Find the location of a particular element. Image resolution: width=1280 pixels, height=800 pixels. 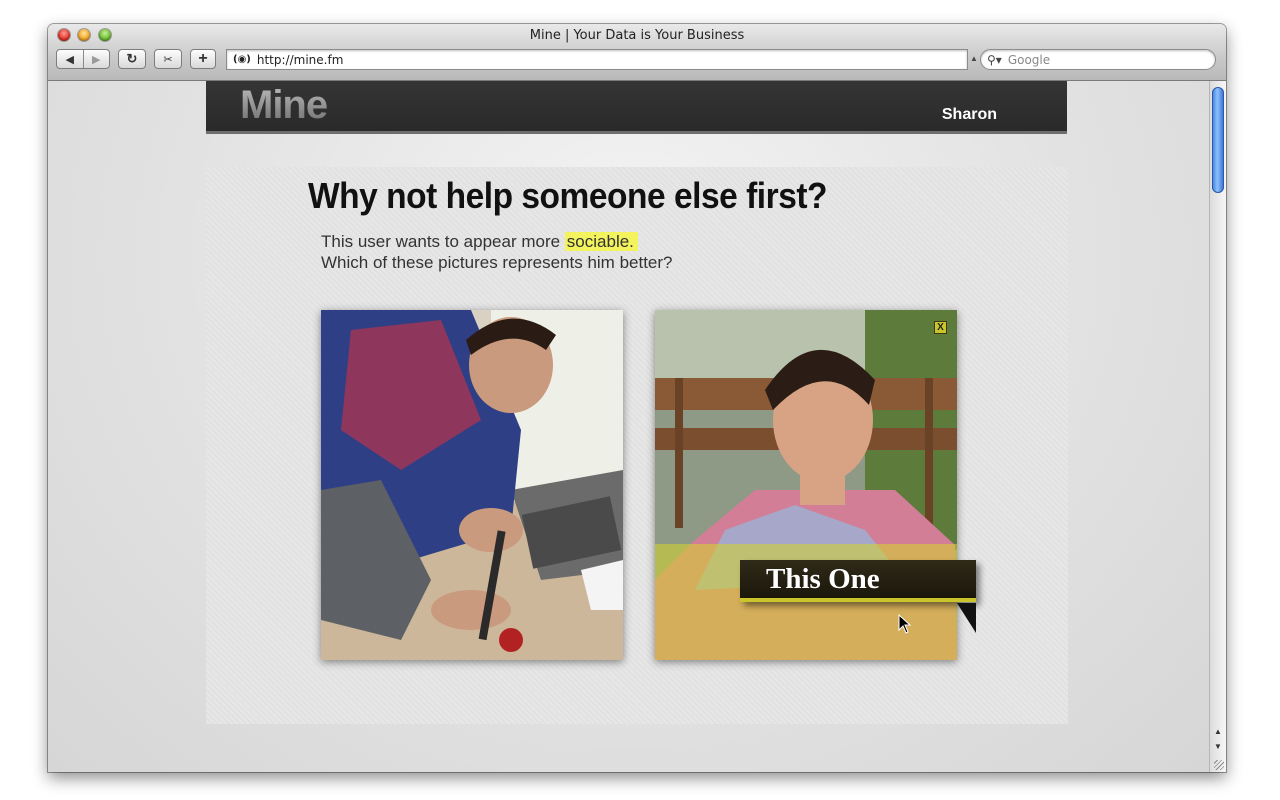

scroll-thumb is located at coordinates (1218, 140).